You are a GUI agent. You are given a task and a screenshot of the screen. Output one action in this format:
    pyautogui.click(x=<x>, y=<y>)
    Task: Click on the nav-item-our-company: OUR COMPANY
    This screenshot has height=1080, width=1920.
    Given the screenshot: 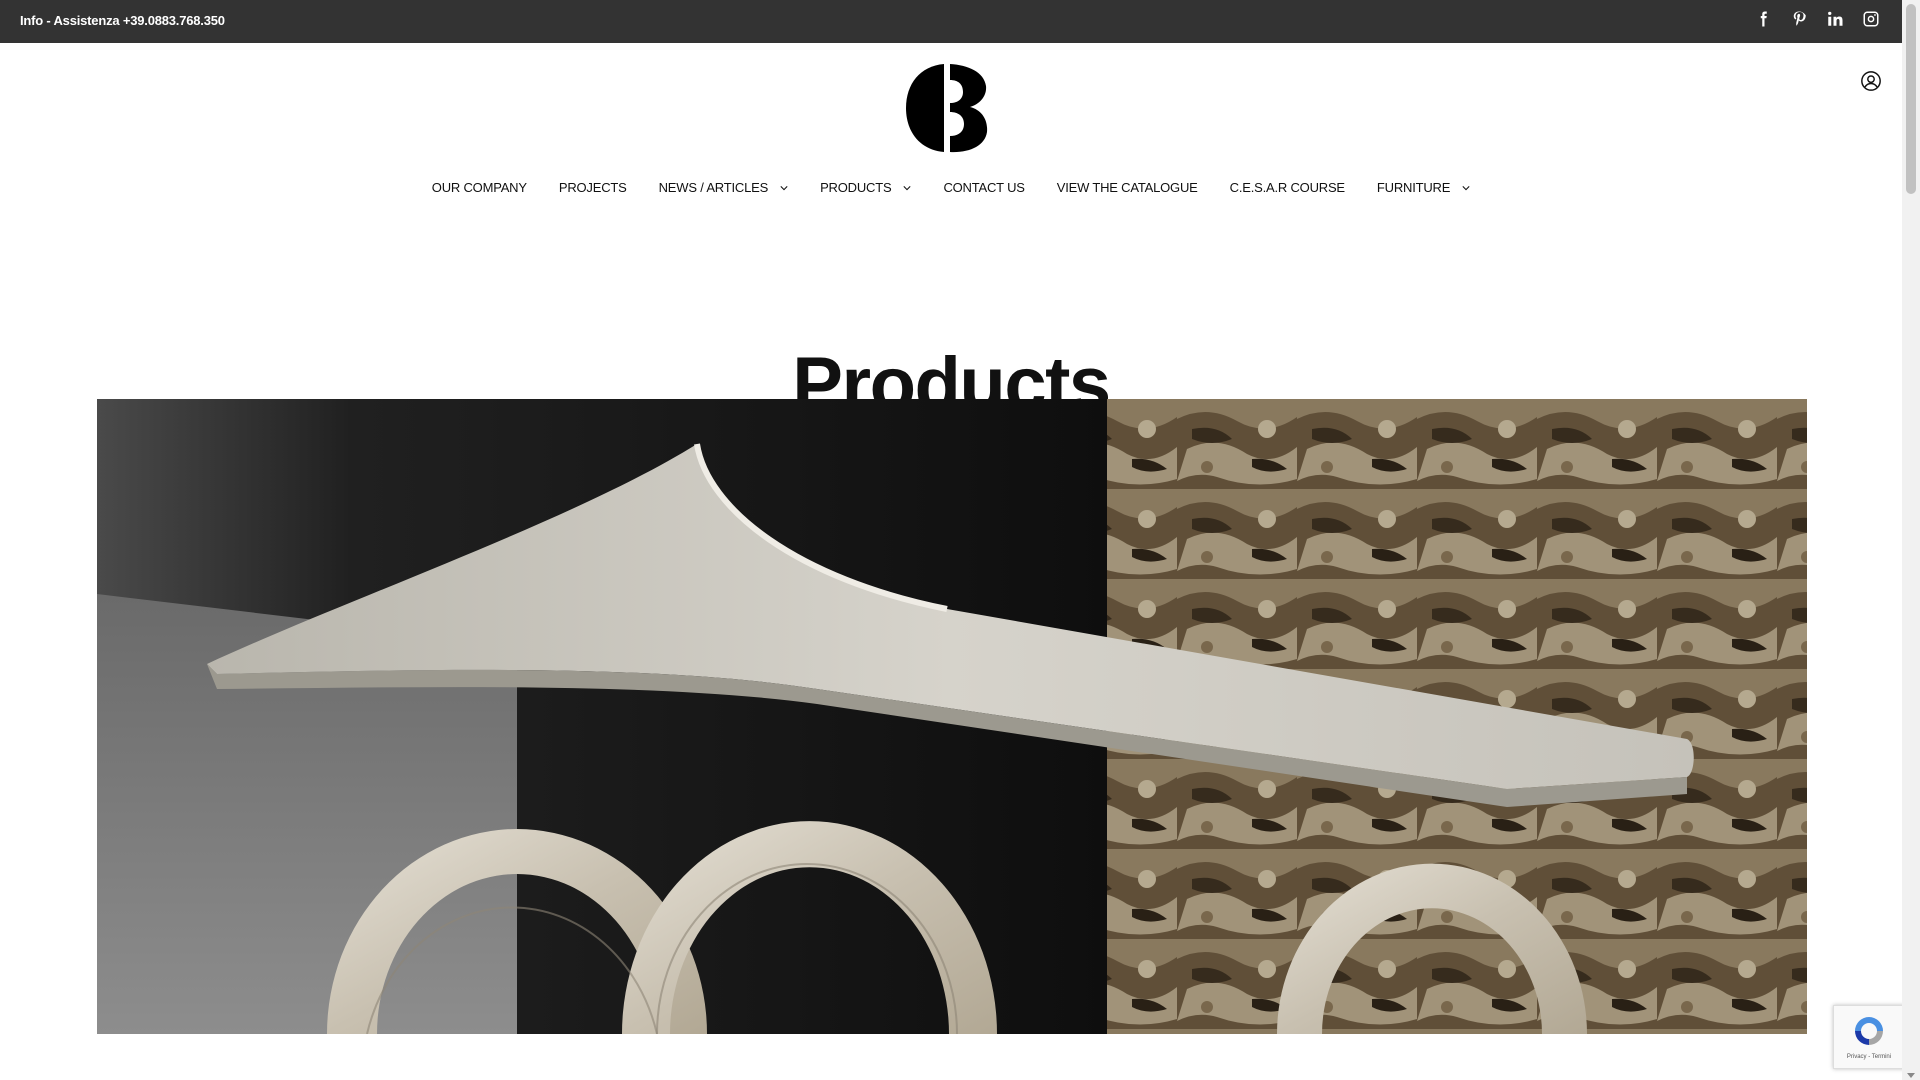 What is the action you would take?
    pyautogui.click(x=479, y=187)
    